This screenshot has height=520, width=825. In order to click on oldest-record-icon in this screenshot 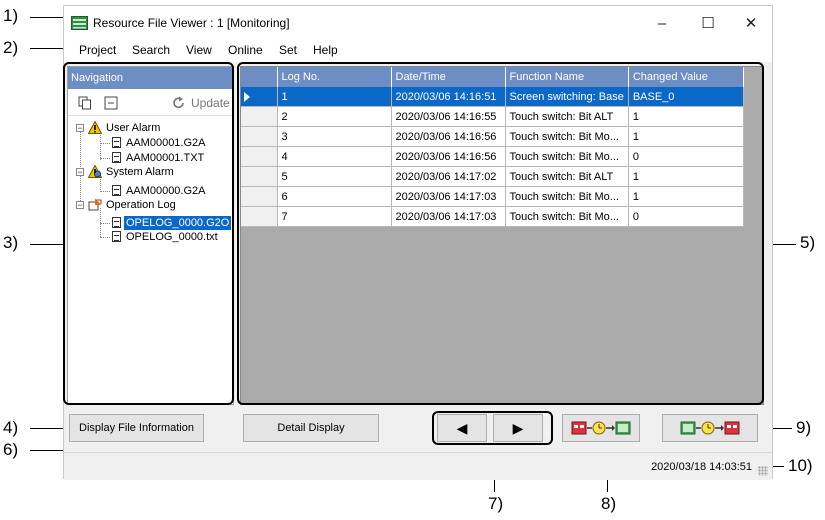, I will do `click(601, 428)`.